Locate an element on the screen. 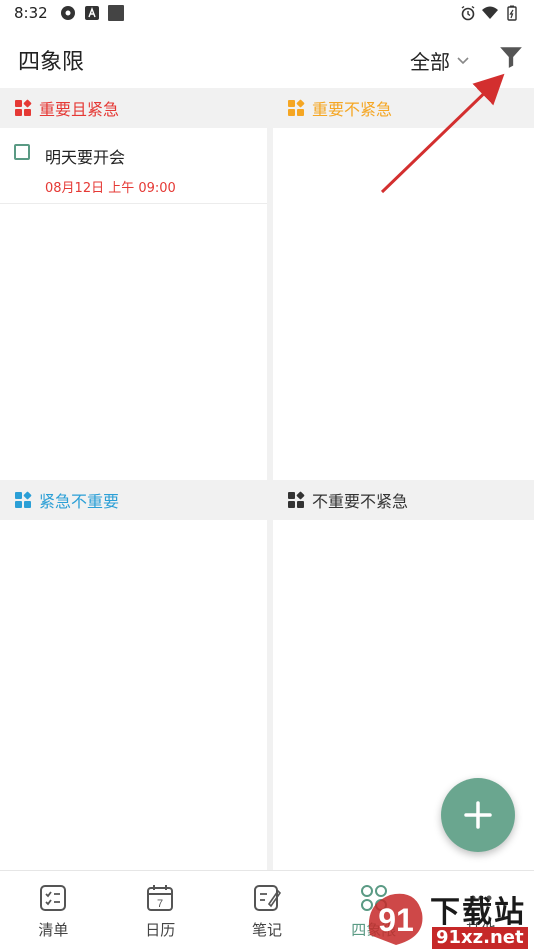 This screenshot has height=950, width=534. chevron-down-icon is located at coordinates (463, 60).